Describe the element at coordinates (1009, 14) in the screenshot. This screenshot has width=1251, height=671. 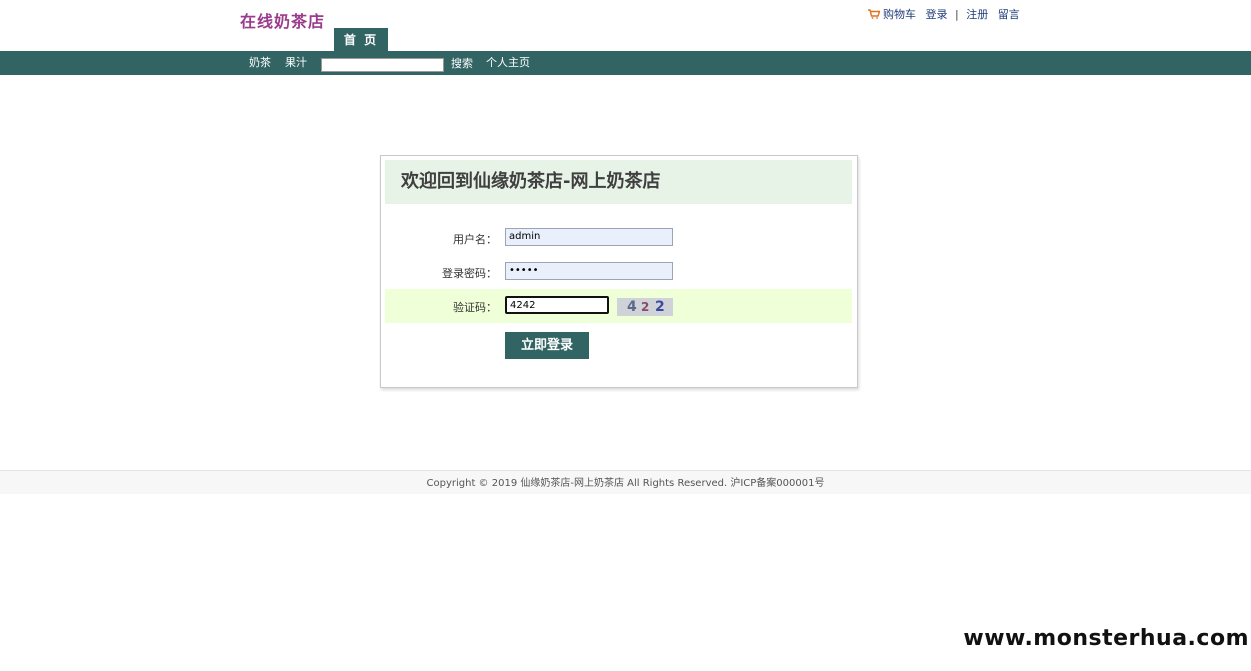
I see `message-link: 留言` at that location.